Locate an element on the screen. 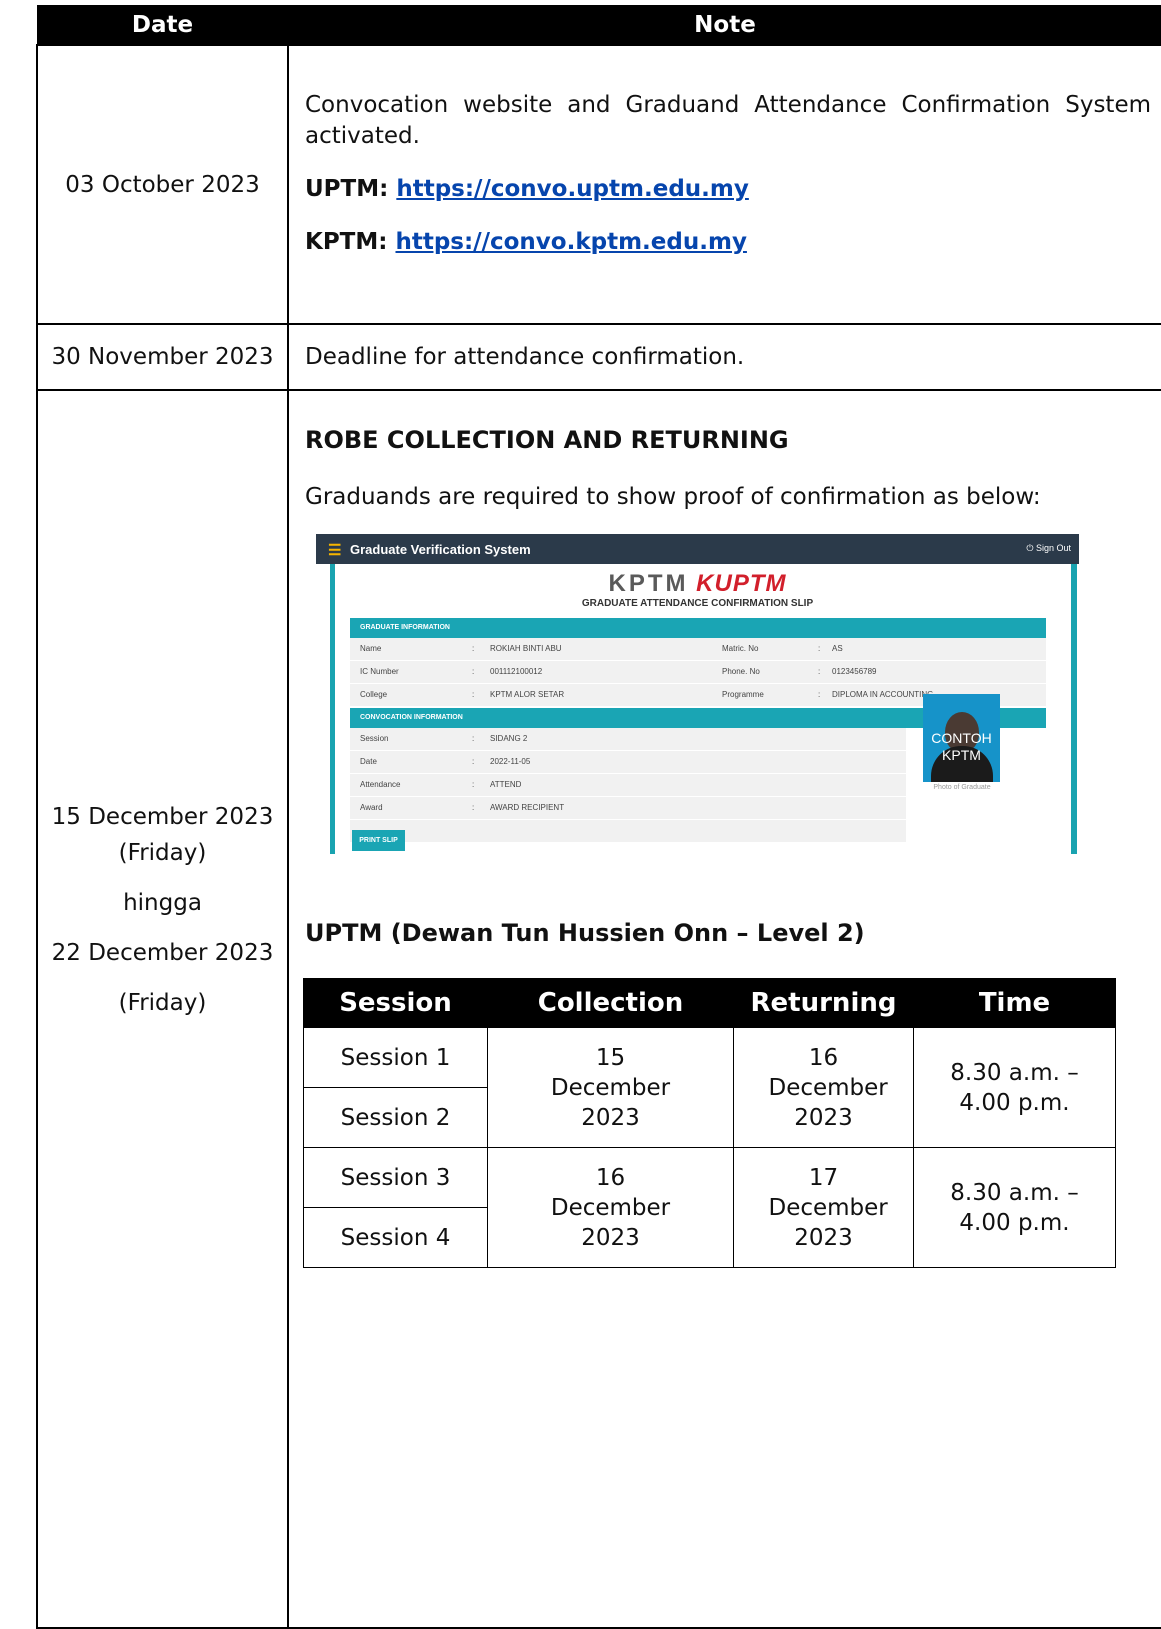 This screenshot has height=1629, width=1161. sched-header-returning: Returning is located at coordinates (823, 1003).